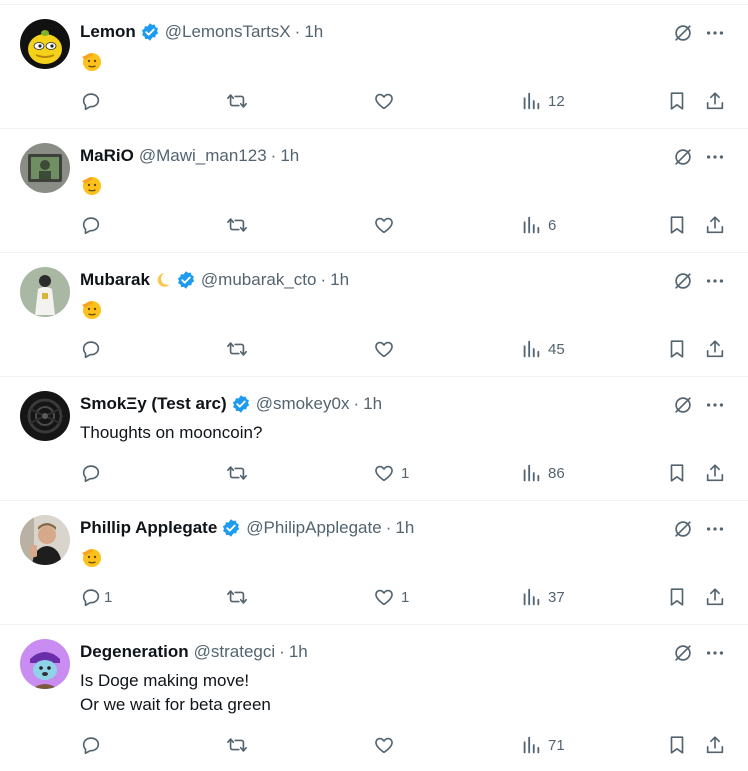 The height and width of the screenshot is (771, 748). Describe the element at coordinates (313, 528) in the screenshot. I see `user-handle: @PhilipApplegate` at that location.